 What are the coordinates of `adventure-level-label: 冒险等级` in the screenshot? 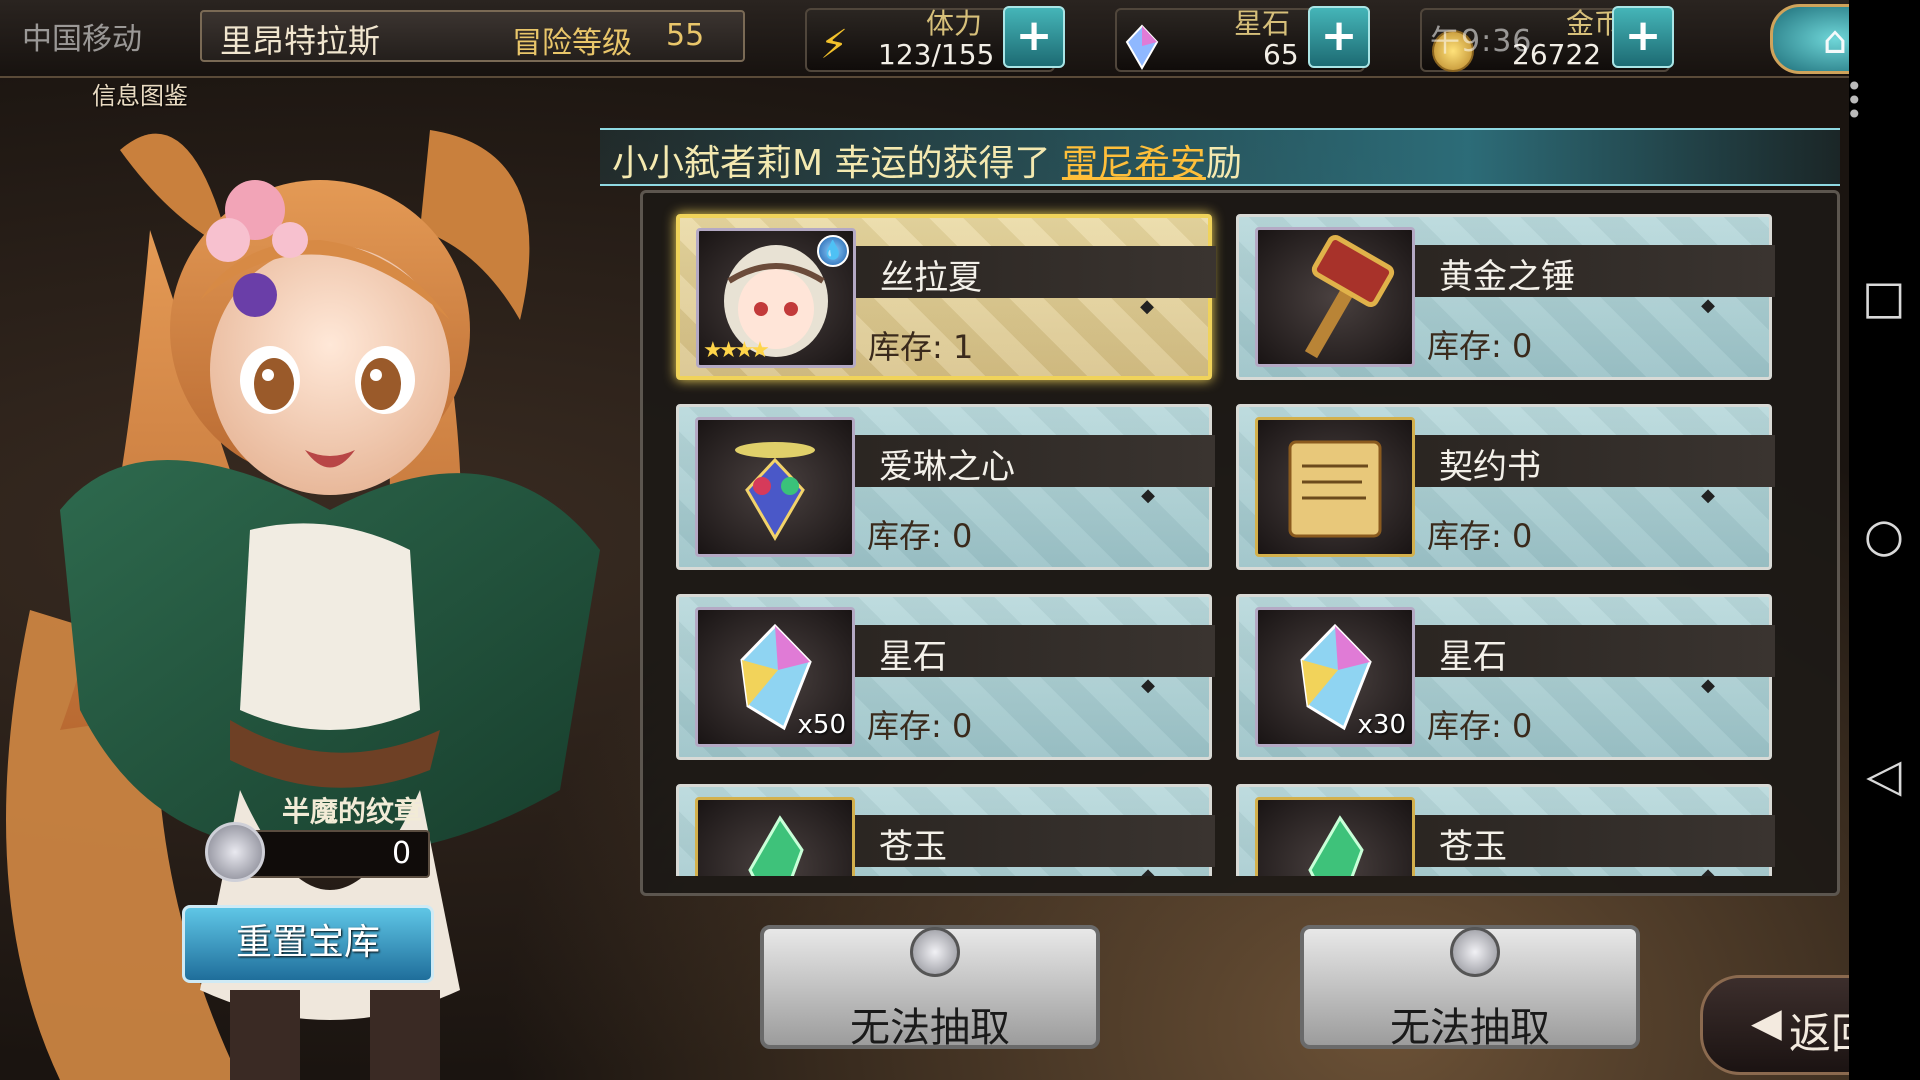 It's located at (572, 43).